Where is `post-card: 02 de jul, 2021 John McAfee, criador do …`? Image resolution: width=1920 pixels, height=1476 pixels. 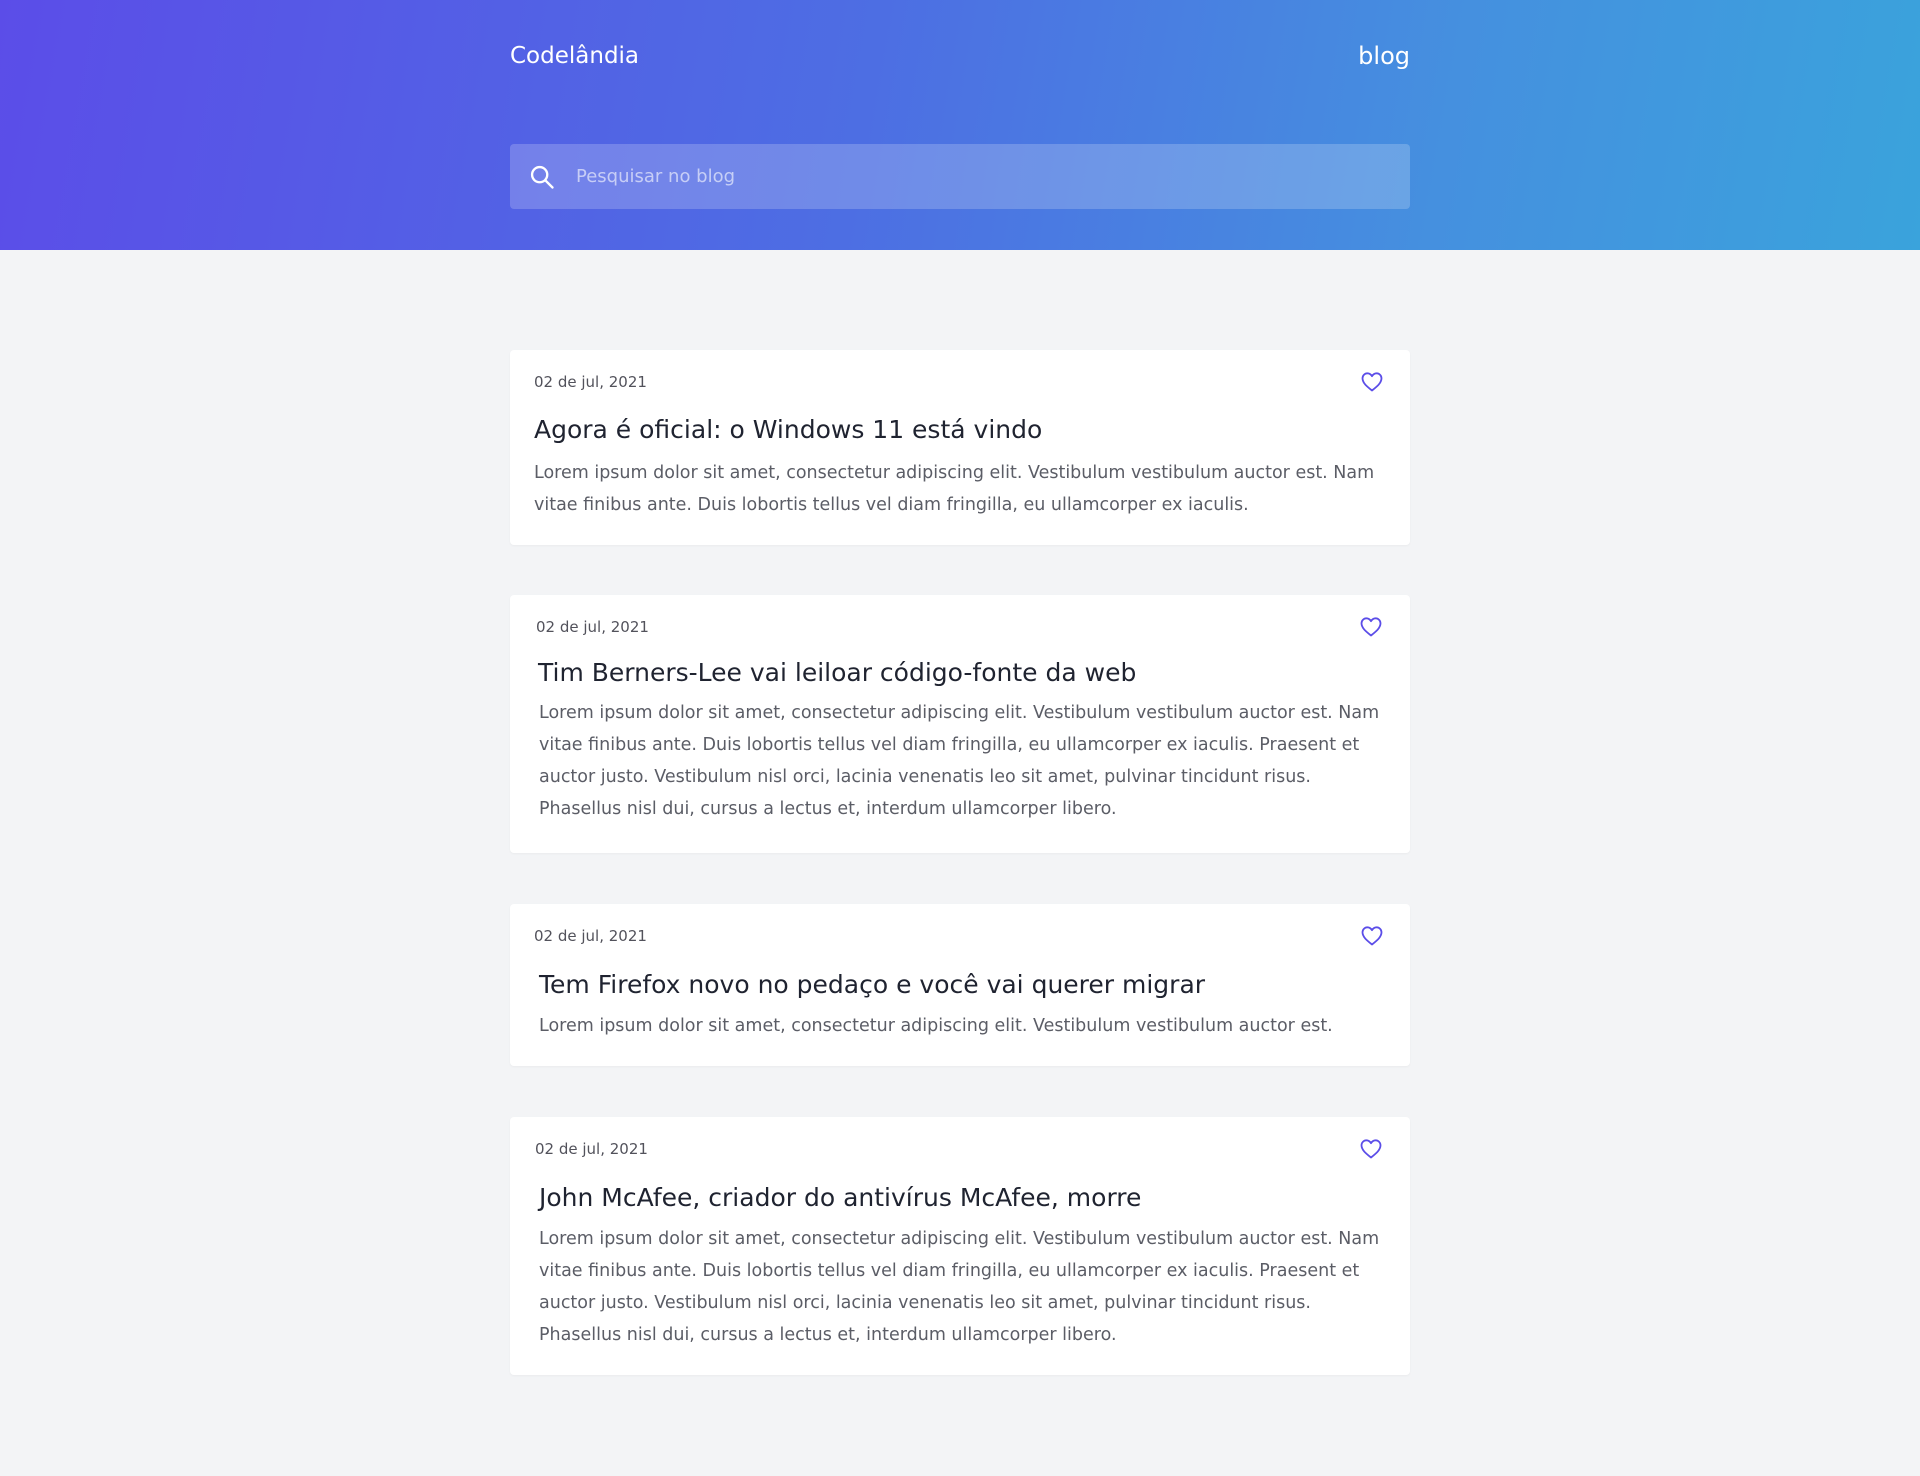 post-card: 02 de jul, 2021 John McAfee, criador do … is located at coordinates (960, 1246).